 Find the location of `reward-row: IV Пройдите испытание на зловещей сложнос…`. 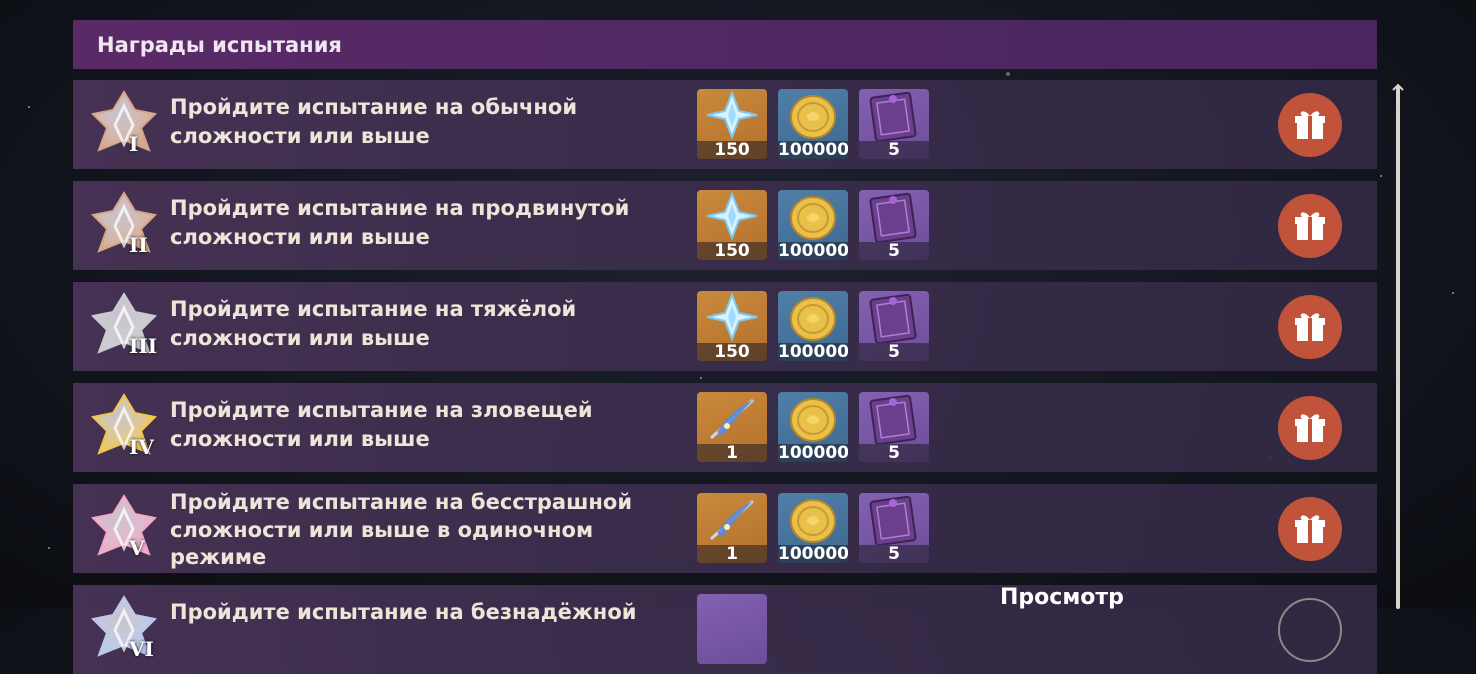

reward-row: IV Пройдите испытание на зловещей сложнос… is located at coordinates (725, 427).